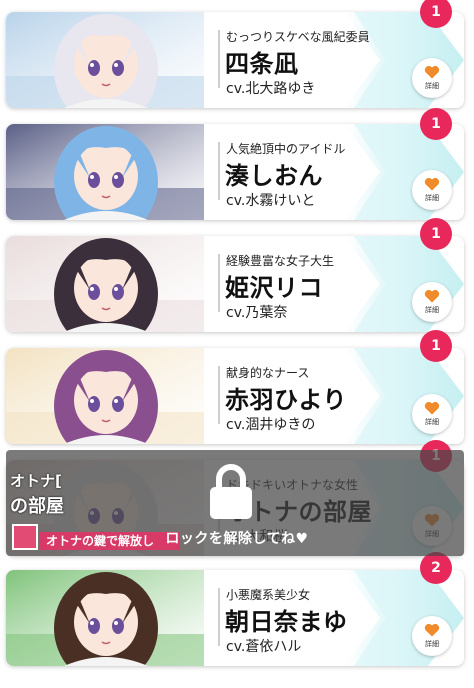  I want to click on character-card: 小悪魔系美少女 朝日奈まゆ cv.蒼依ハル 詳細, so click(235, 618).